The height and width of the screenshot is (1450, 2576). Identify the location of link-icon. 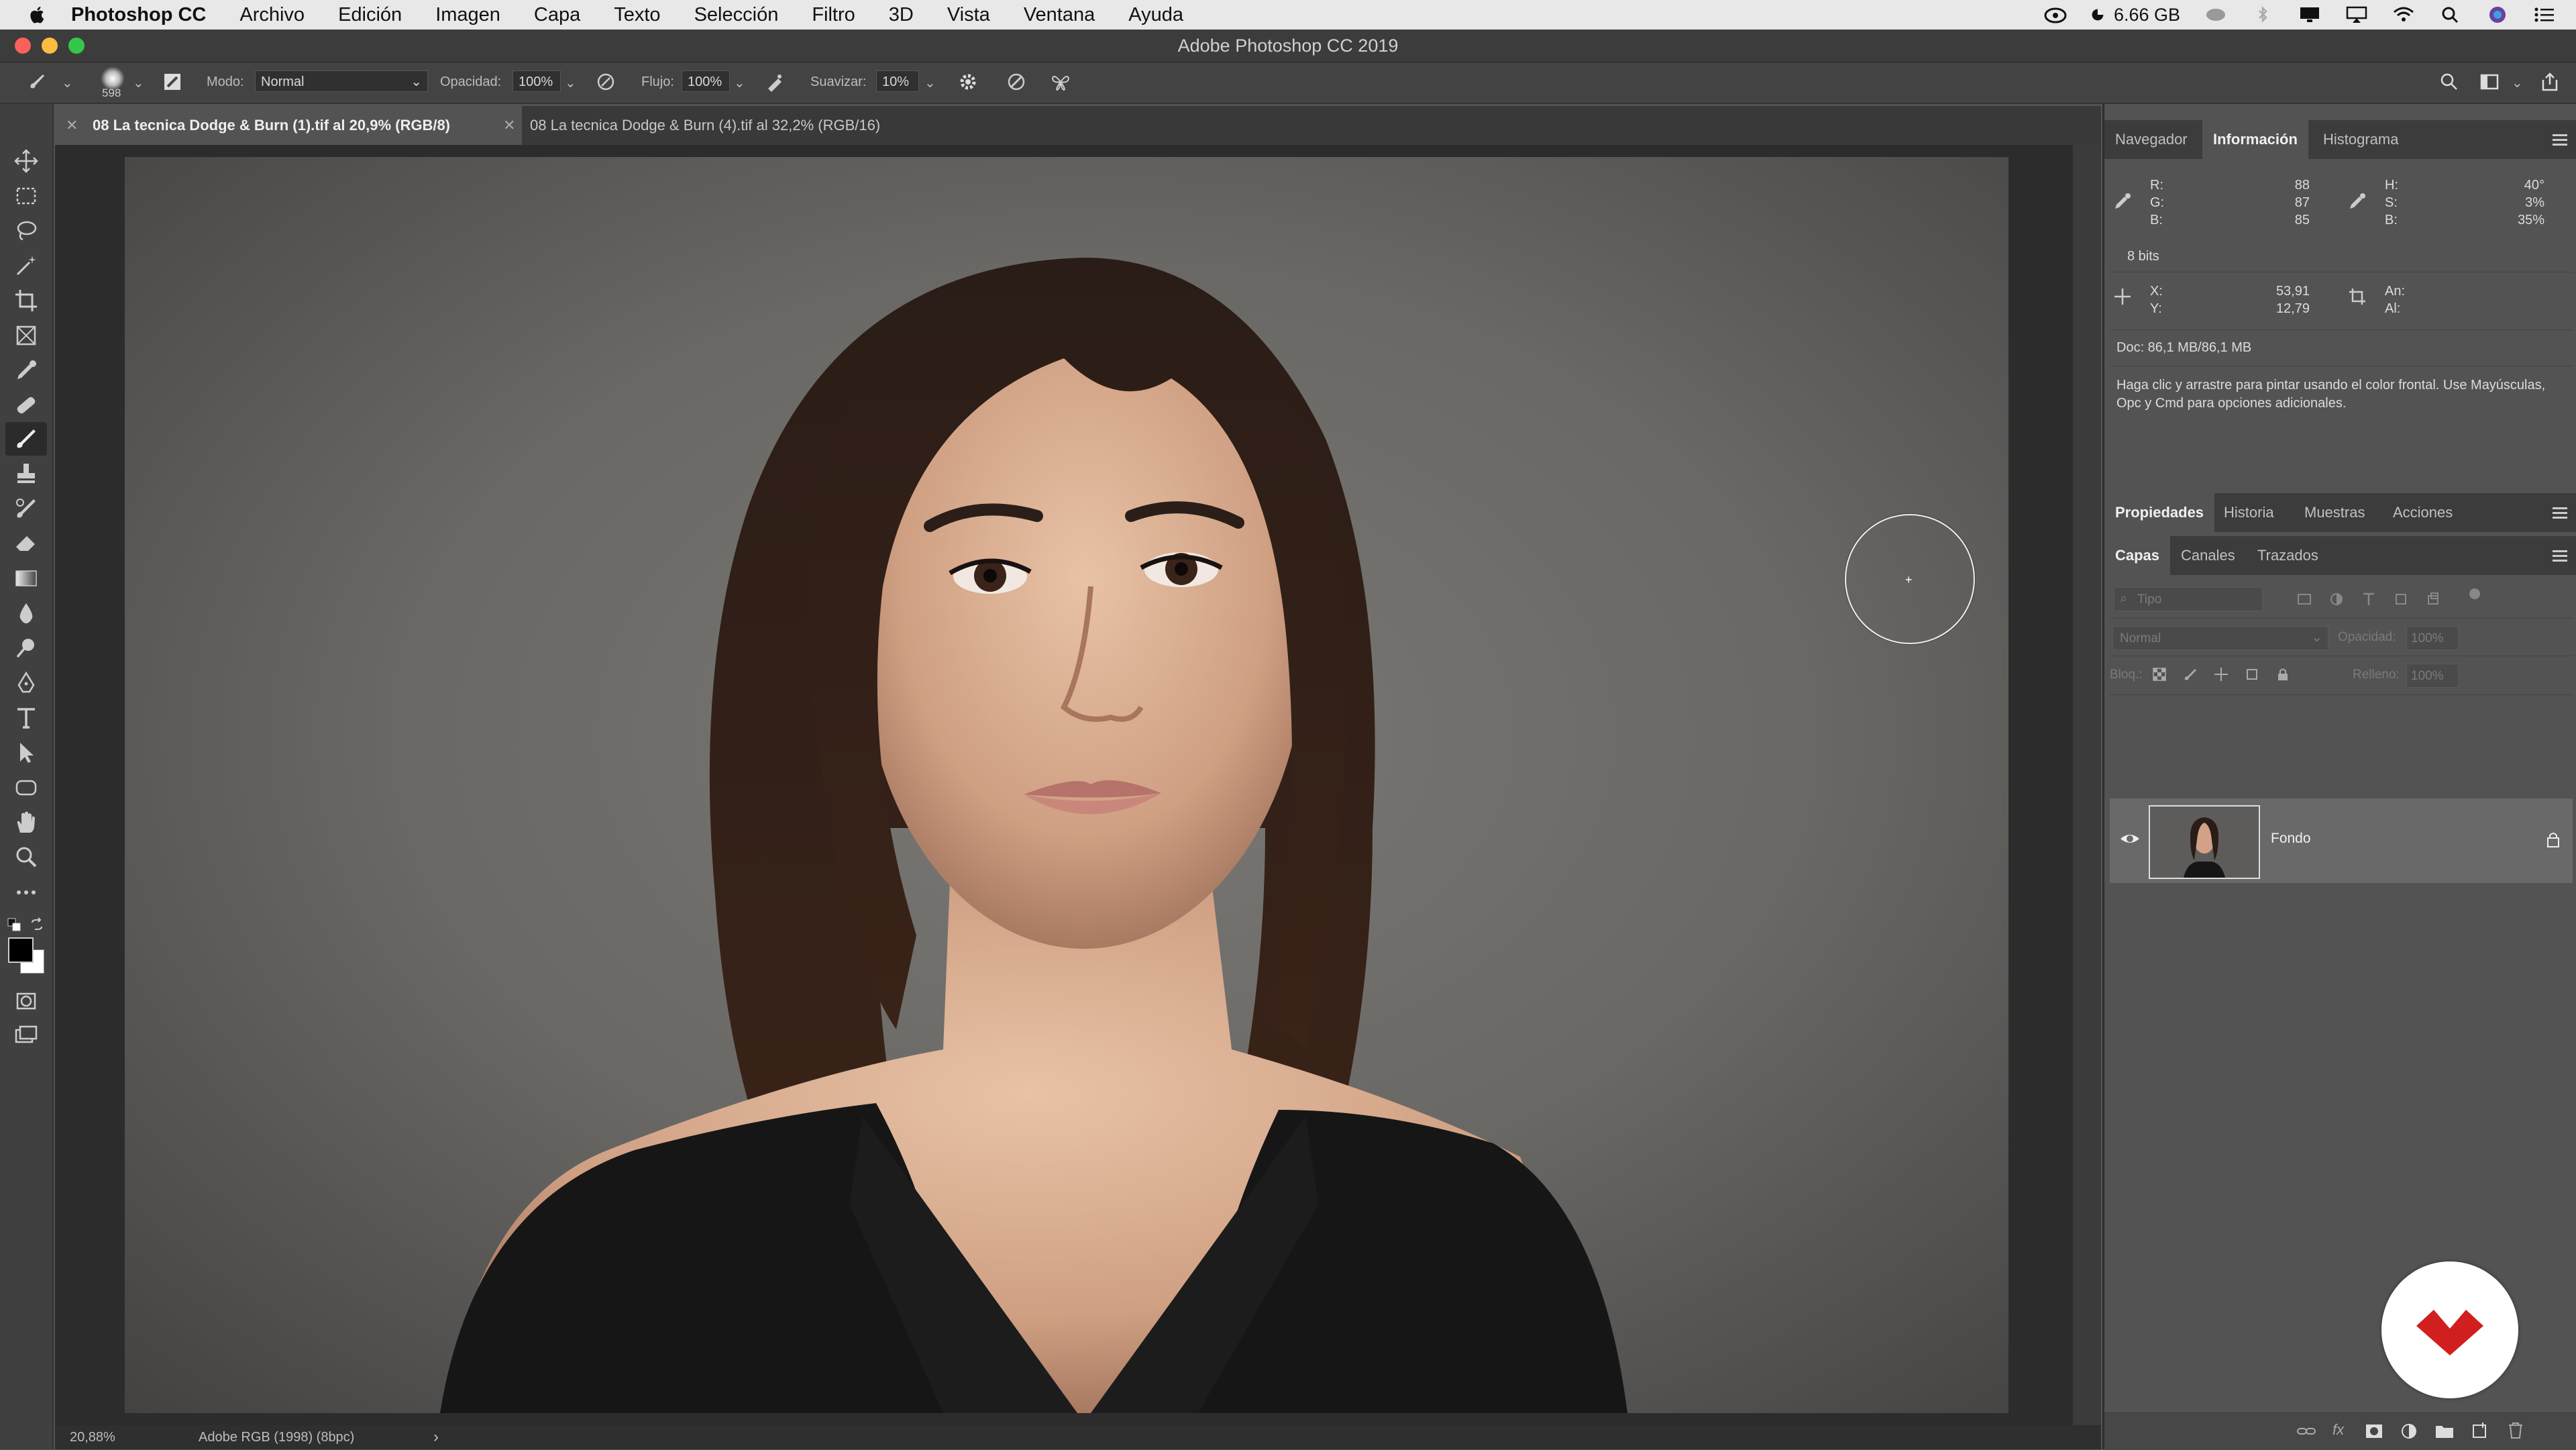
(2306, 1431).